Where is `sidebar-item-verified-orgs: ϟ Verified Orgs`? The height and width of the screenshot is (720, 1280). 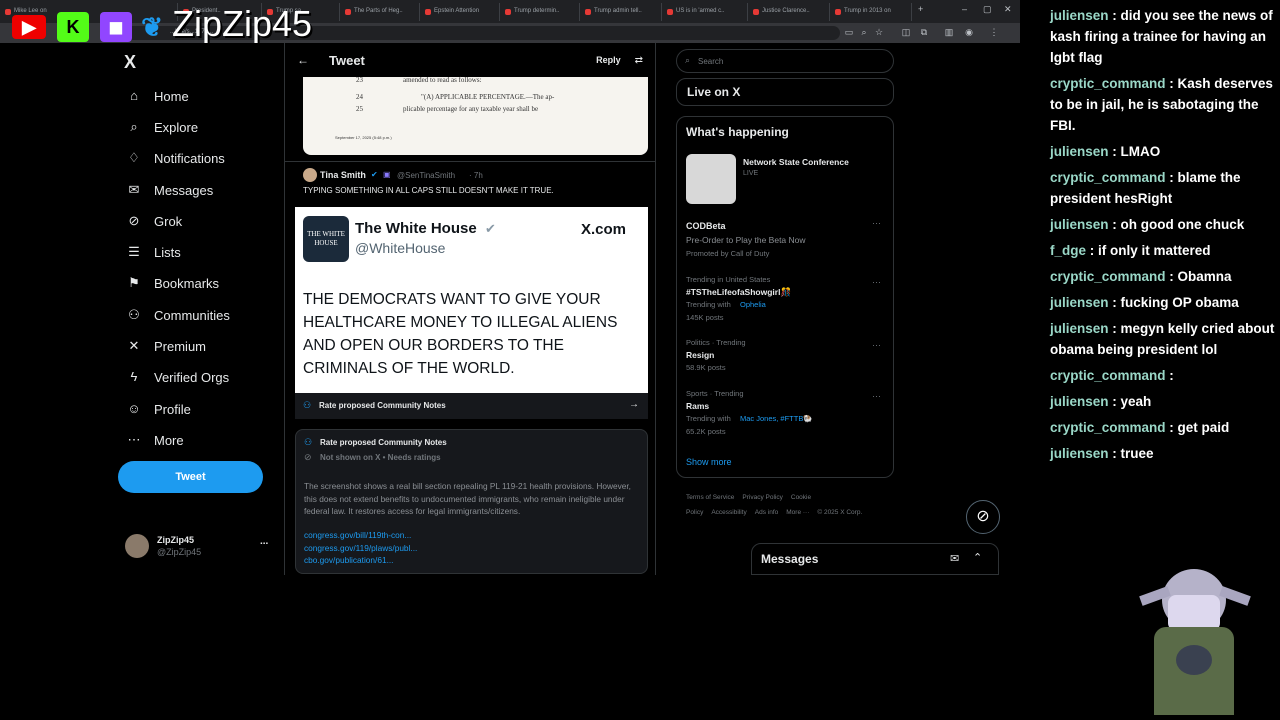 sidebar-item-verified-orgs: ϟ Verified Orgs is located at coordinates (178, 377).